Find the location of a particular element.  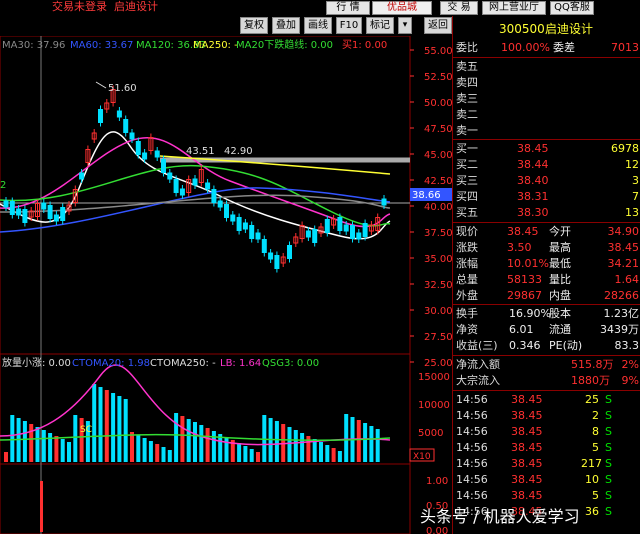

sell-row: 卖二 is located at coordinates (546, 115).